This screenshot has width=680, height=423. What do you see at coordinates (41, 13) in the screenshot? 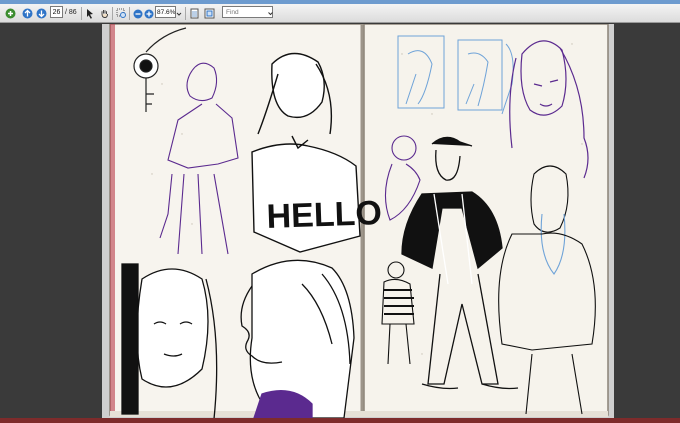
I see `next-page-icon` at bounding box center [41, 13].